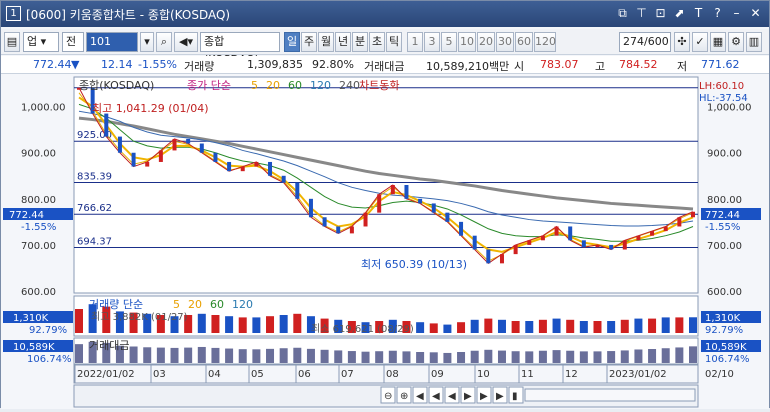  What do you see at coordinates (449, 42) in the screenshot?
I see `interval-2-button: 5` at bounding box center [449, 42].